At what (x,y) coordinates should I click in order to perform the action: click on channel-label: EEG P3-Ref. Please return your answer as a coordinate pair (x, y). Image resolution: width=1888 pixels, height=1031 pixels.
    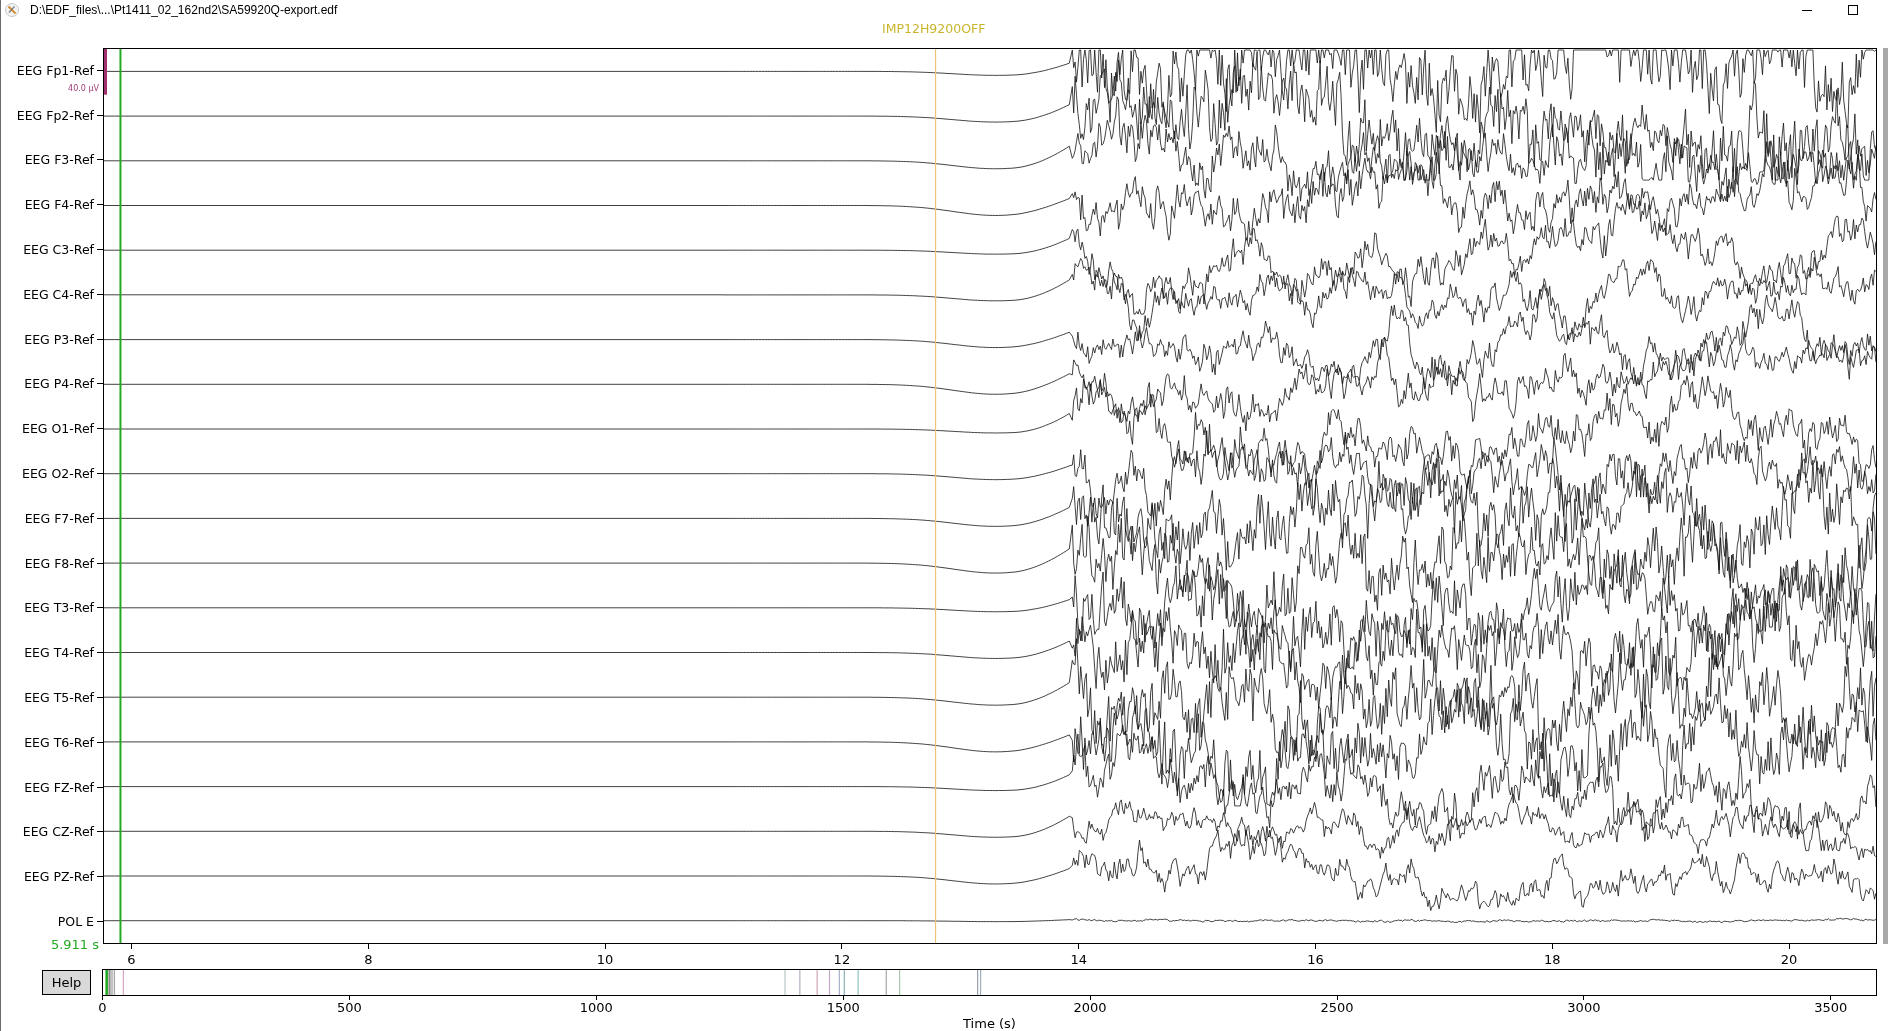
    Looking at the image, I should click on (59, 339).